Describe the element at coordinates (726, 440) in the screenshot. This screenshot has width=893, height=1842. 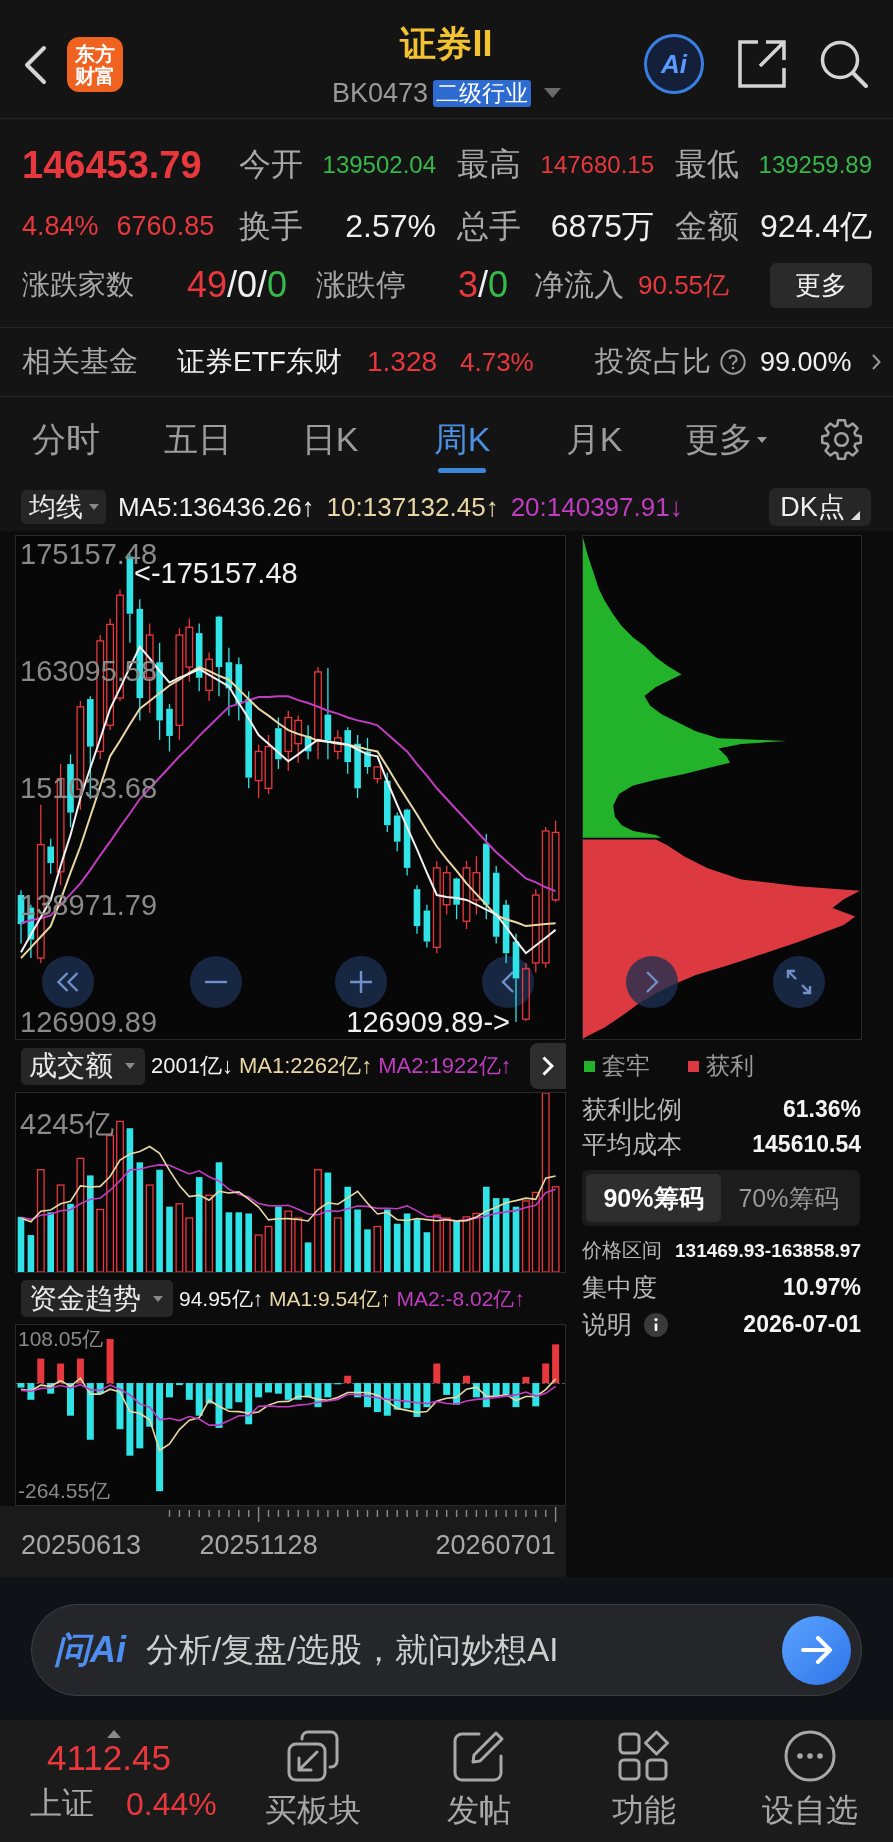
I see `period-tab: 更多` at that location.